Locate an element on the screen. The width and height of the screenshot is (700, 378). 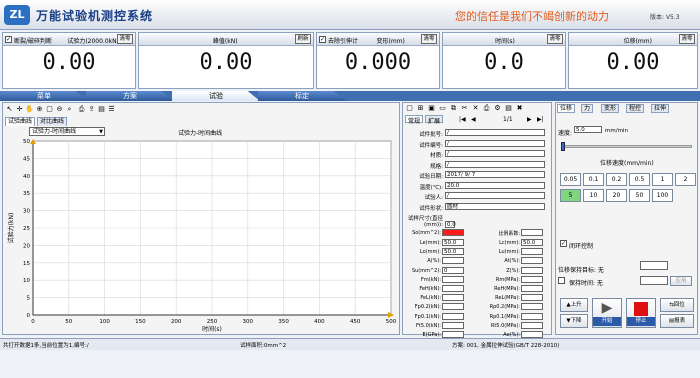
stop-button: 停止 is located at coordinates (641, 313).